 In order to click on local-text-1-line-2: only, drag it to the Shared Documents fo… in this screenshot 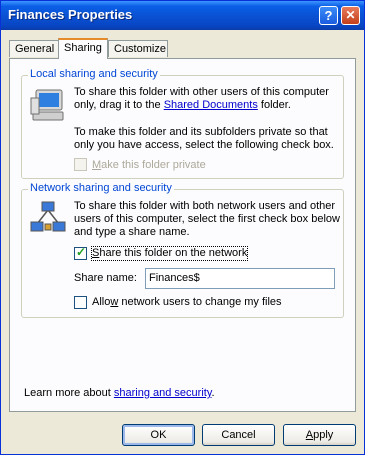, I will do `click(182, 105)`.